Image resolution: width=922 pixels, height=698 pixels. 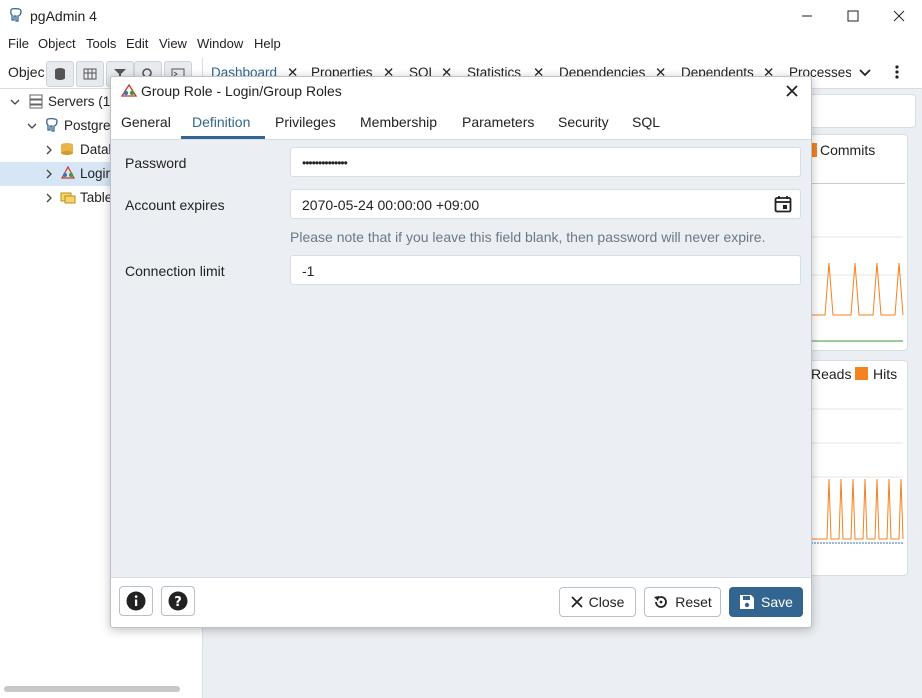 What do you see at coordinates (137, 43) in the screenshot?
I see `menu-edit: Edit` at bounding box center [137, 43].